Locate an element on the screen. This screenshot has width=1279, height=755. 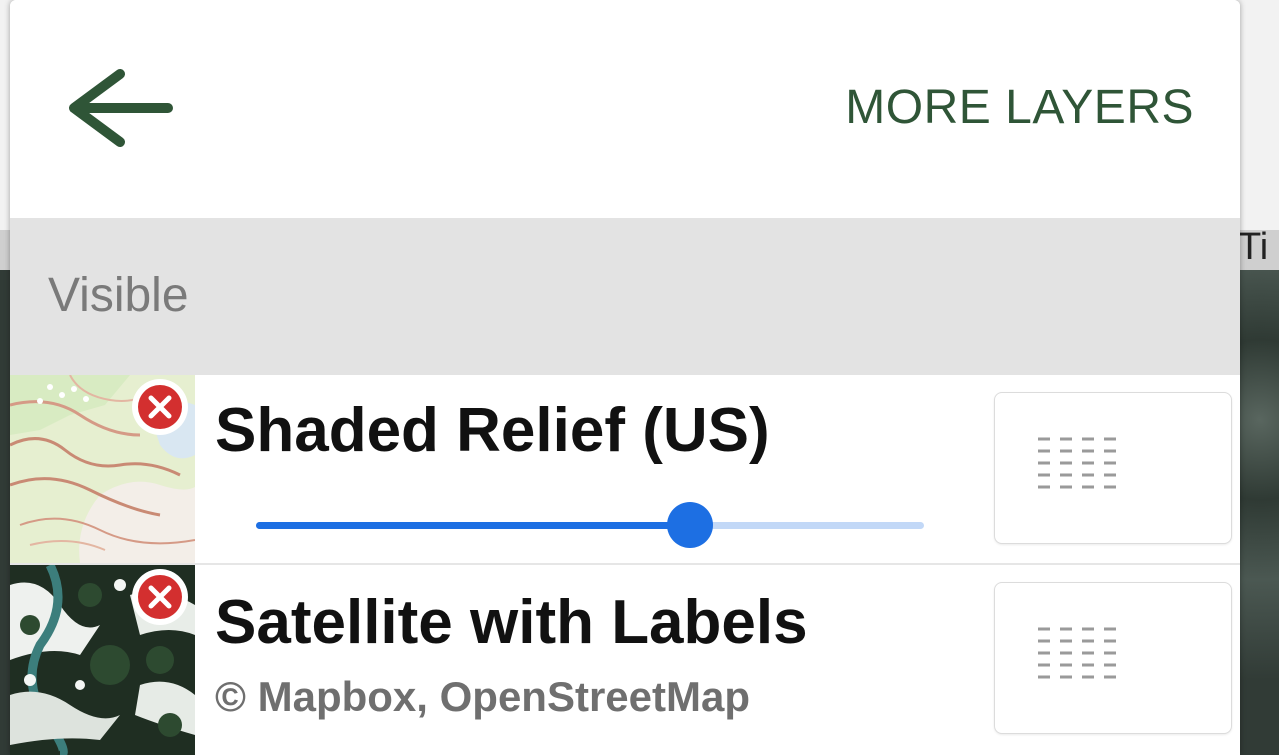
background-partial-text: Ti is located at coordinates (1253, 247).